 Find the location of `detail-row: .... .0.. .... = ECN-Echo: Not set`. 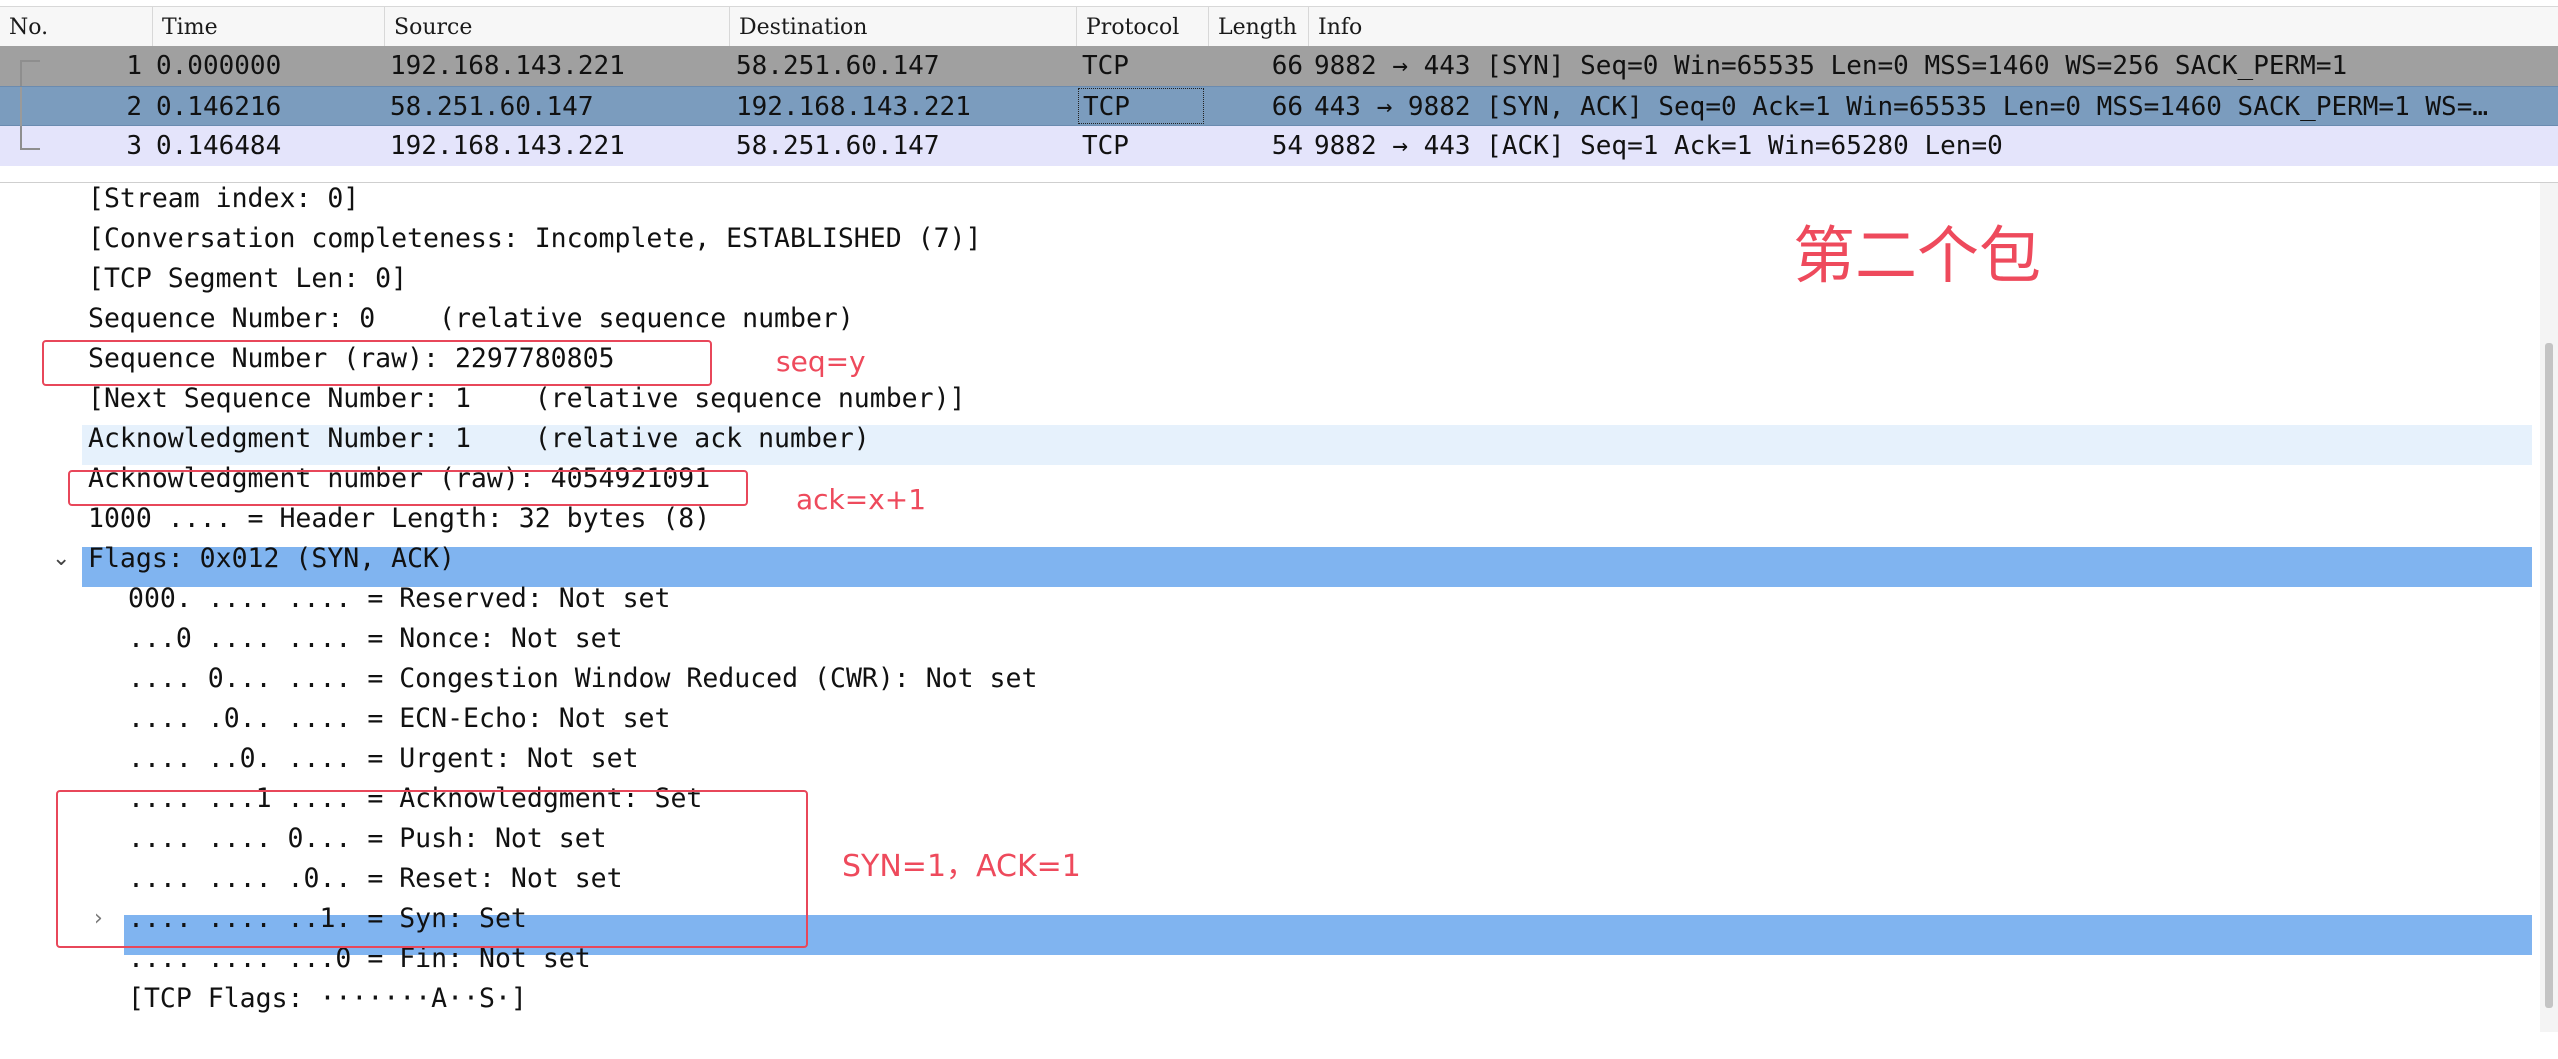

detail-row: .... .0.. .... = ECN-Echo: Not set is located at coordinates (1279, 719).